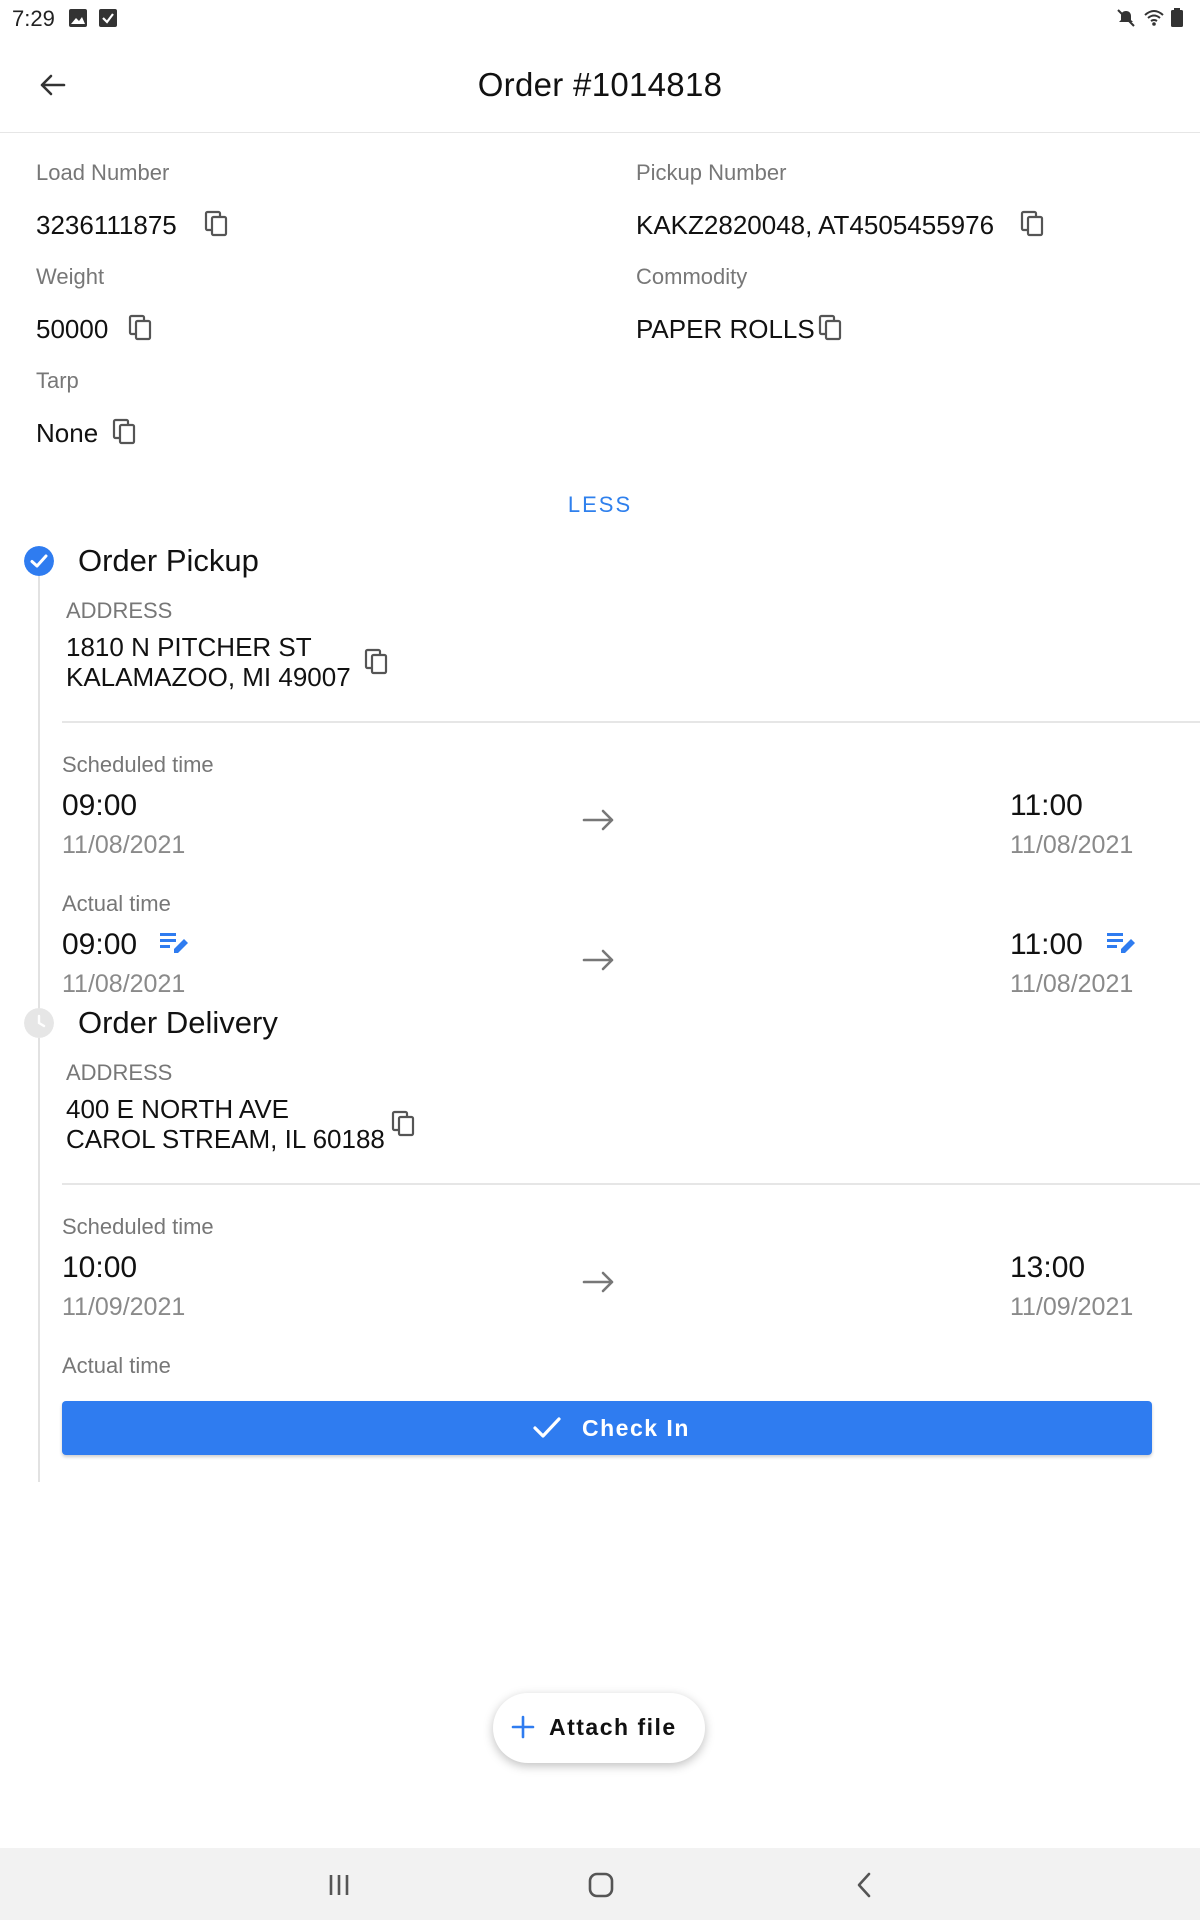  Describe the element at coordinates (124, 845) in the screenshot. I see `pickup-scheduled-start-date: 11/08/2021` at that location.